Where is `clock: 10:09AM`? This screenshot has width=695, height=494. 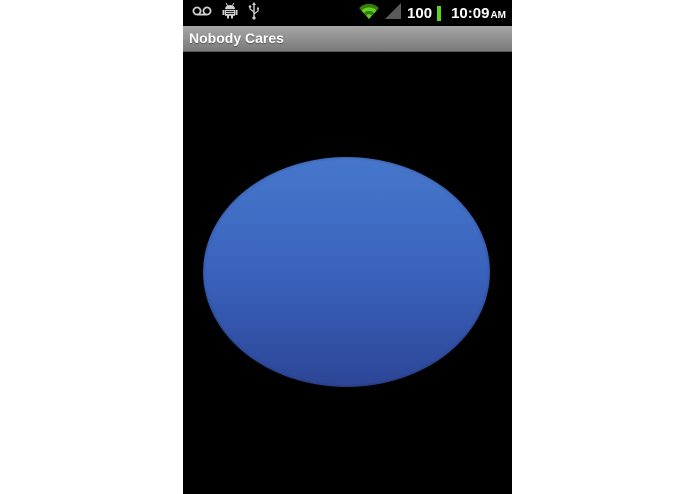
clock: 10:09AM is located at coordinates (478, 13).